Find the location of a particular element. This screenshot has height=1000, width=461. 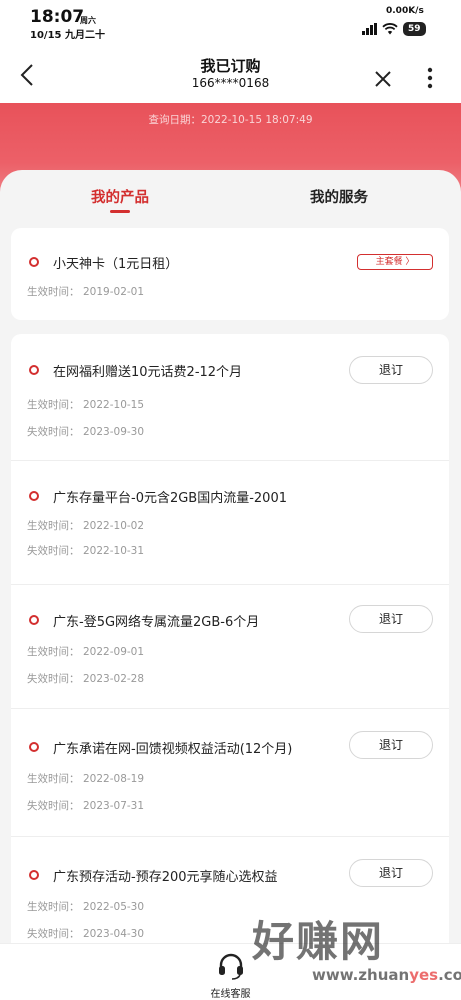

signal-icon is located at coordinates (369, 29).